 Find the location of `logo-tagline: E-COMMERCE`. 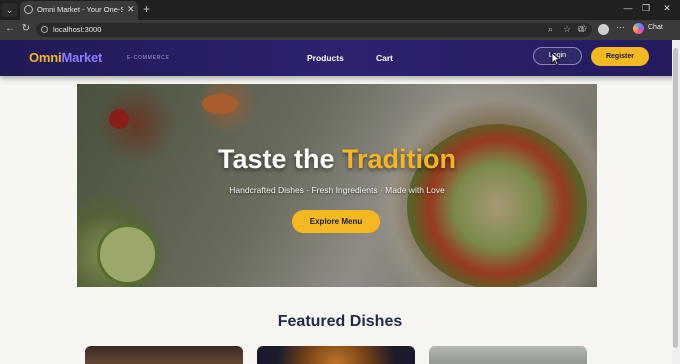

logo-tagline: E-COMMERCE is located at coordinates (148, 58).